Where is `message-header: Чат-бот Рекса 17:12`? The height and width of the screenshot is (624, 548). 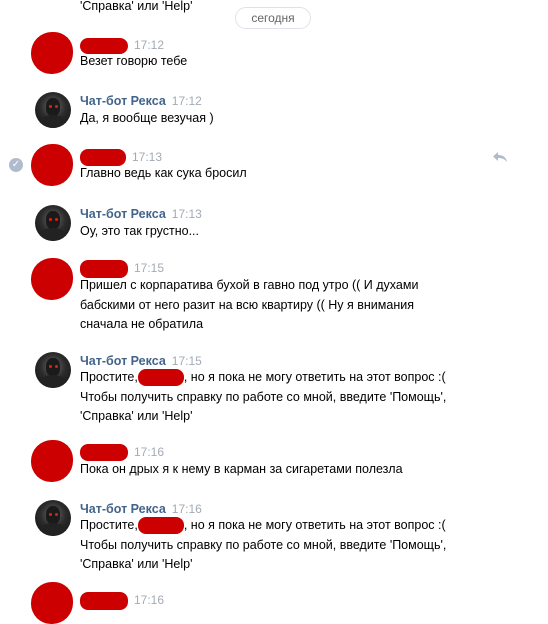
message-header: Чат-бот Рекса 17:12 is located at coordinates (141, 101).